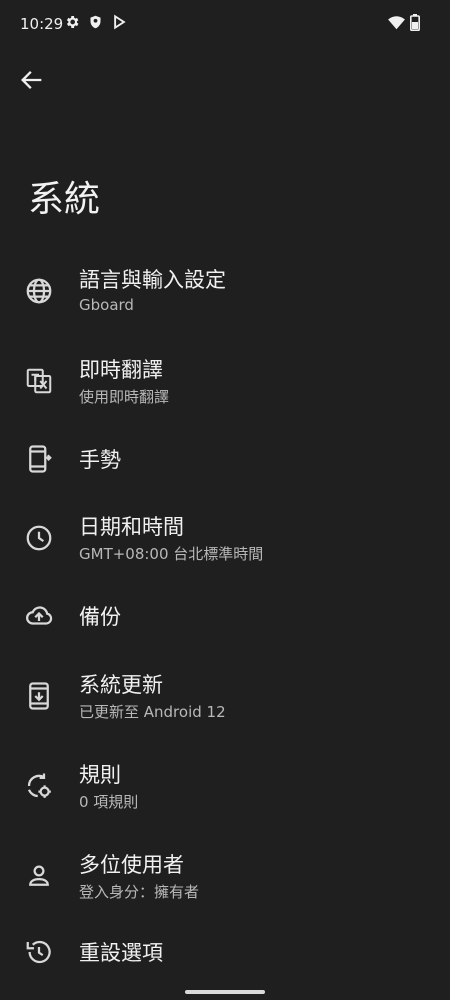 This screenshot has width=450, height=1000. Describe the element at coordinates (95, 24) in the screenshot. I see `shield-icon` at that location.